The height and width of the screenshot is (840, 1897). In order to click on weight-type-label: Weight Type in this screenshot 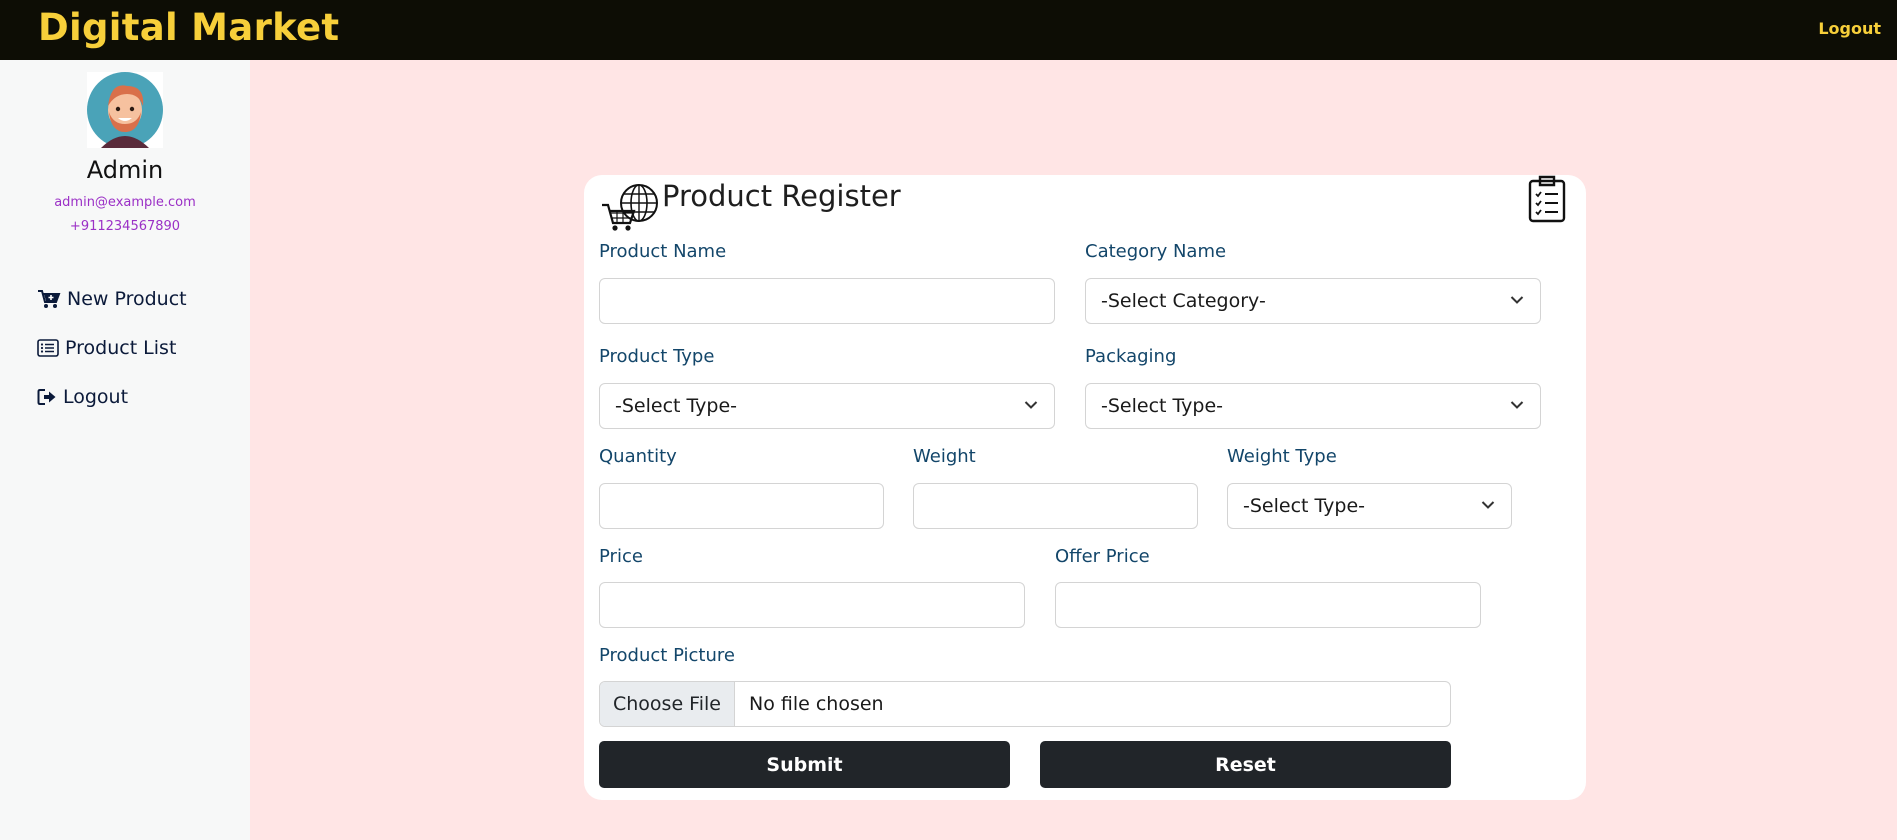, I will do `click(1282, 456)`.